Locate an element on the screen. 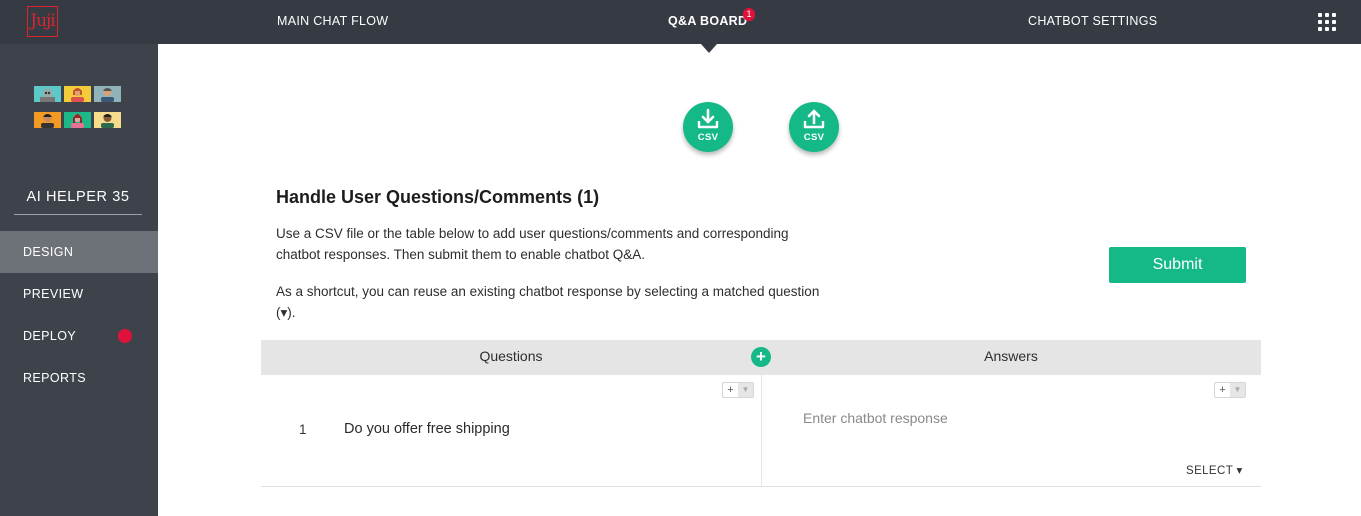 The image size is (1361, 516). sidebar-item-design: DESIGN is located at coordinates (79, 252).